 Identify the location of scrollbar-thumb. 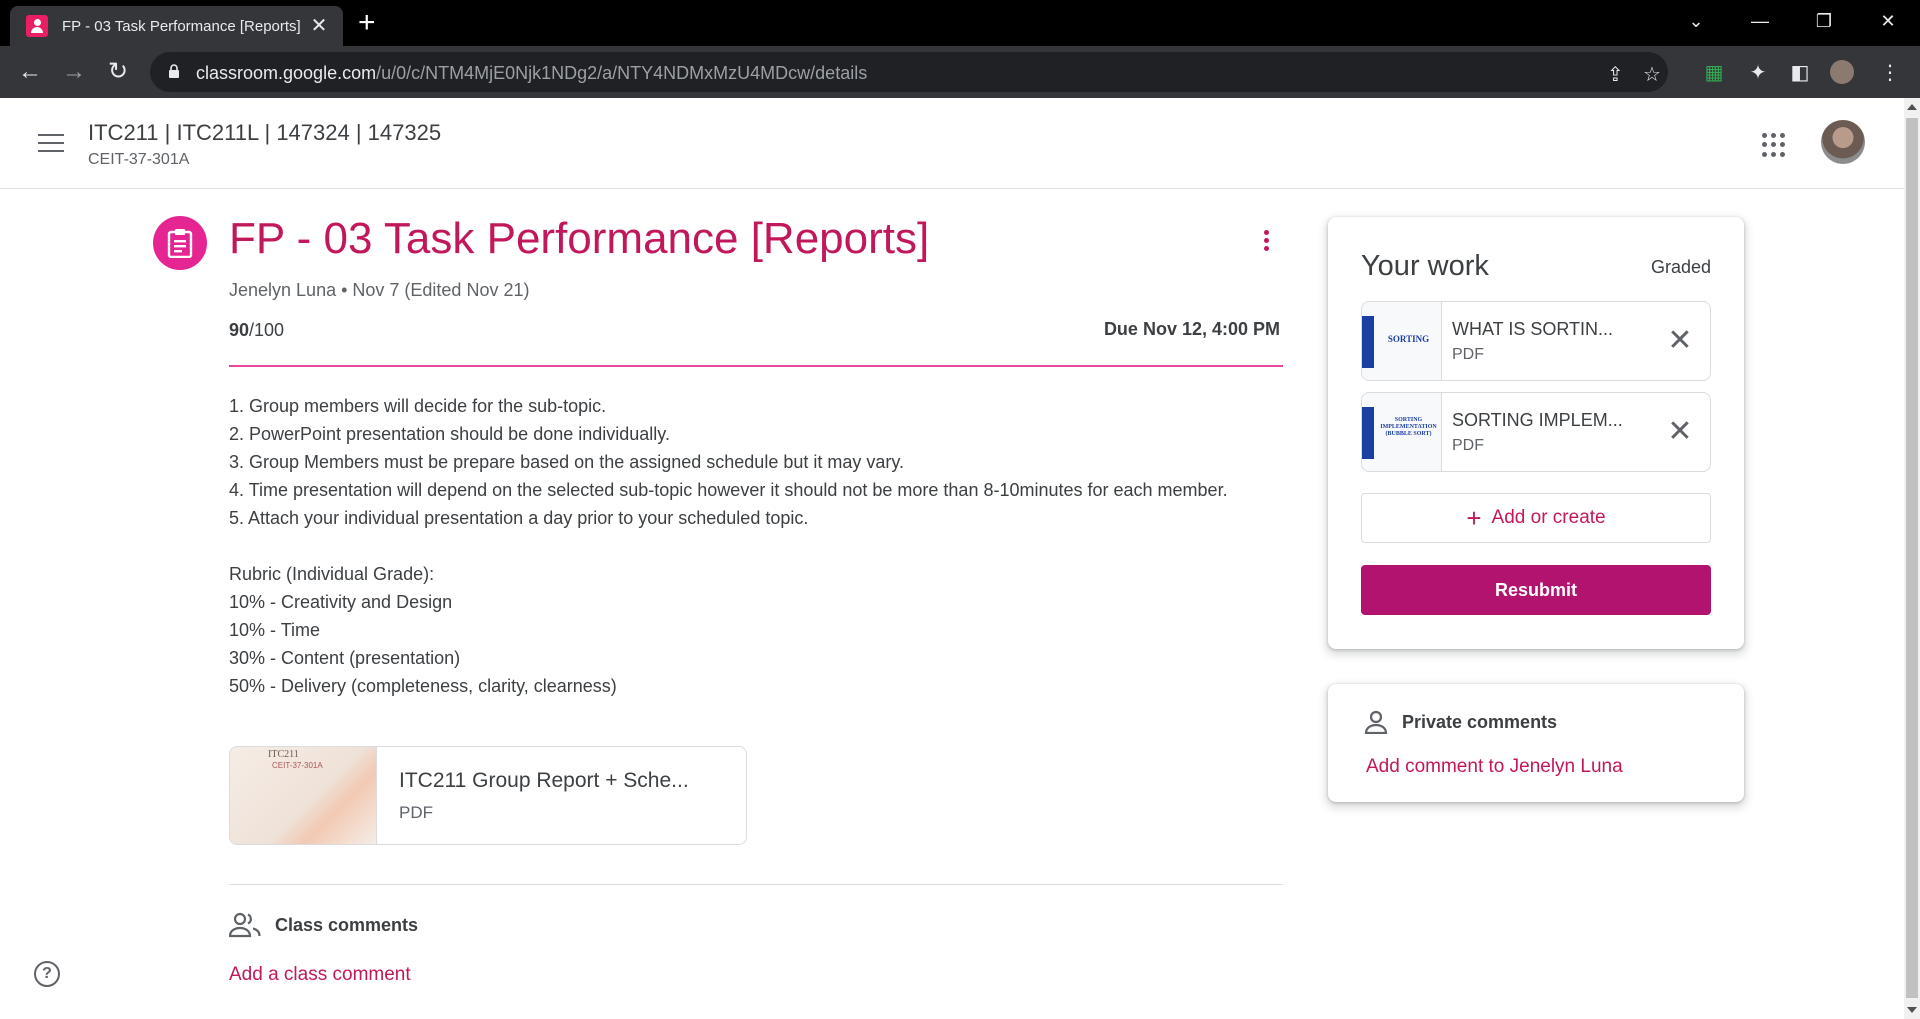
(1912, 558).